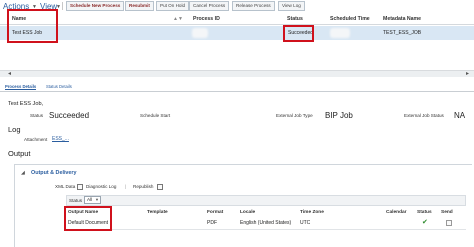 The height and width of the screenshot is (247, 474). I want to click on external-job-status-value: NA, so click(460, 115).